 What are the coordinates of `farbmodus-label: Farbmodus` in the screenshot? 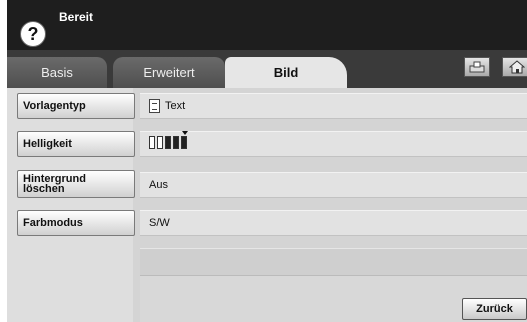 It's located at (53, 223).